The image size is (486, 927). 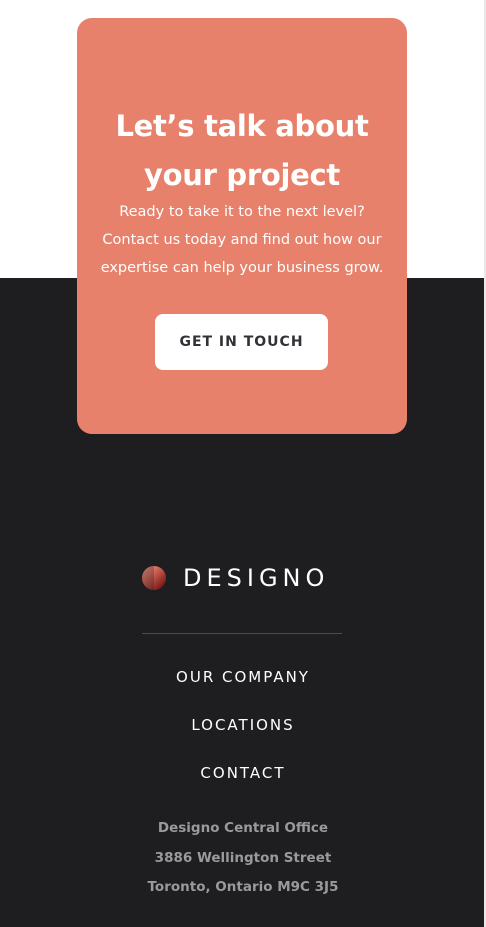 I want to click on footer-divider, so click(x=242, y=633).